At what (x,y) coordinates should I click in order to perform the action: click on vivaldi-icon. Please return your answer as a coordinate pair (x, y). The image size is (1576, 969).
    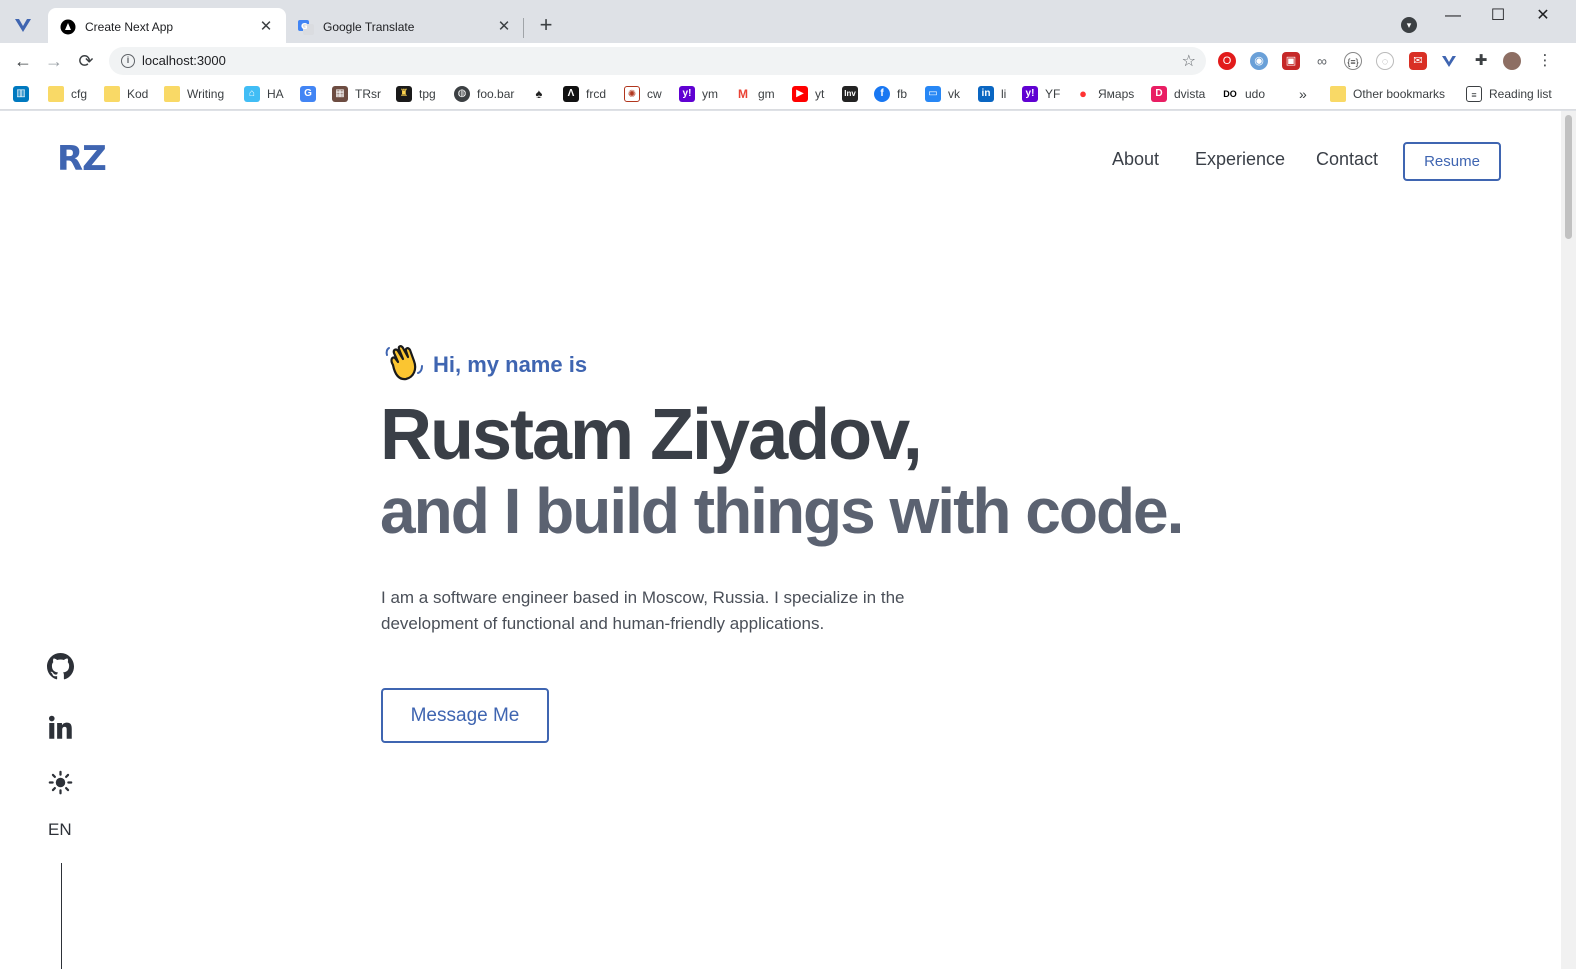
    Looking at the image, I should click on (23, 25).